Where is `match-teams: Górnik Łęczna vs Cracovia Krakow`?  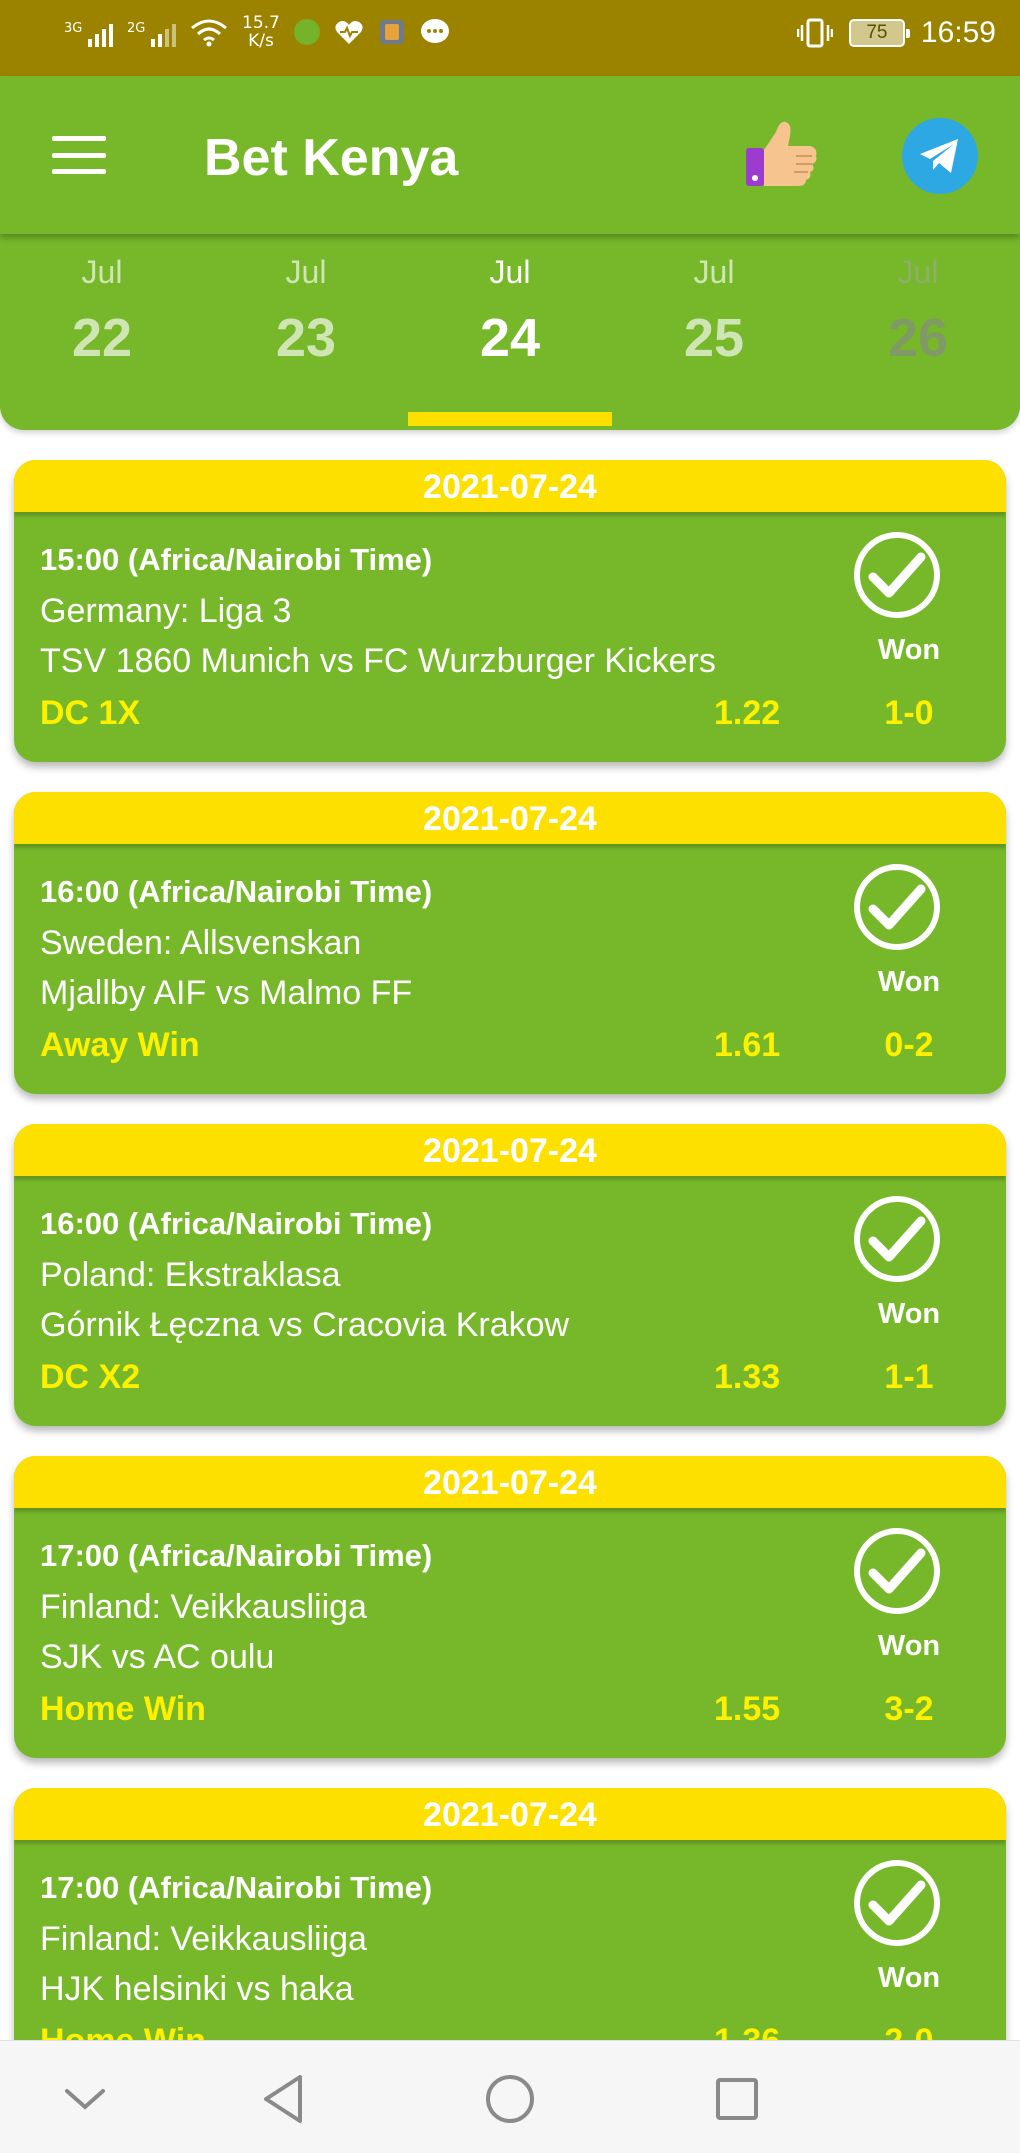 match-teams: Górnik Łęczna vs Cracovia Krakow is located at coordinates (305, 1325).